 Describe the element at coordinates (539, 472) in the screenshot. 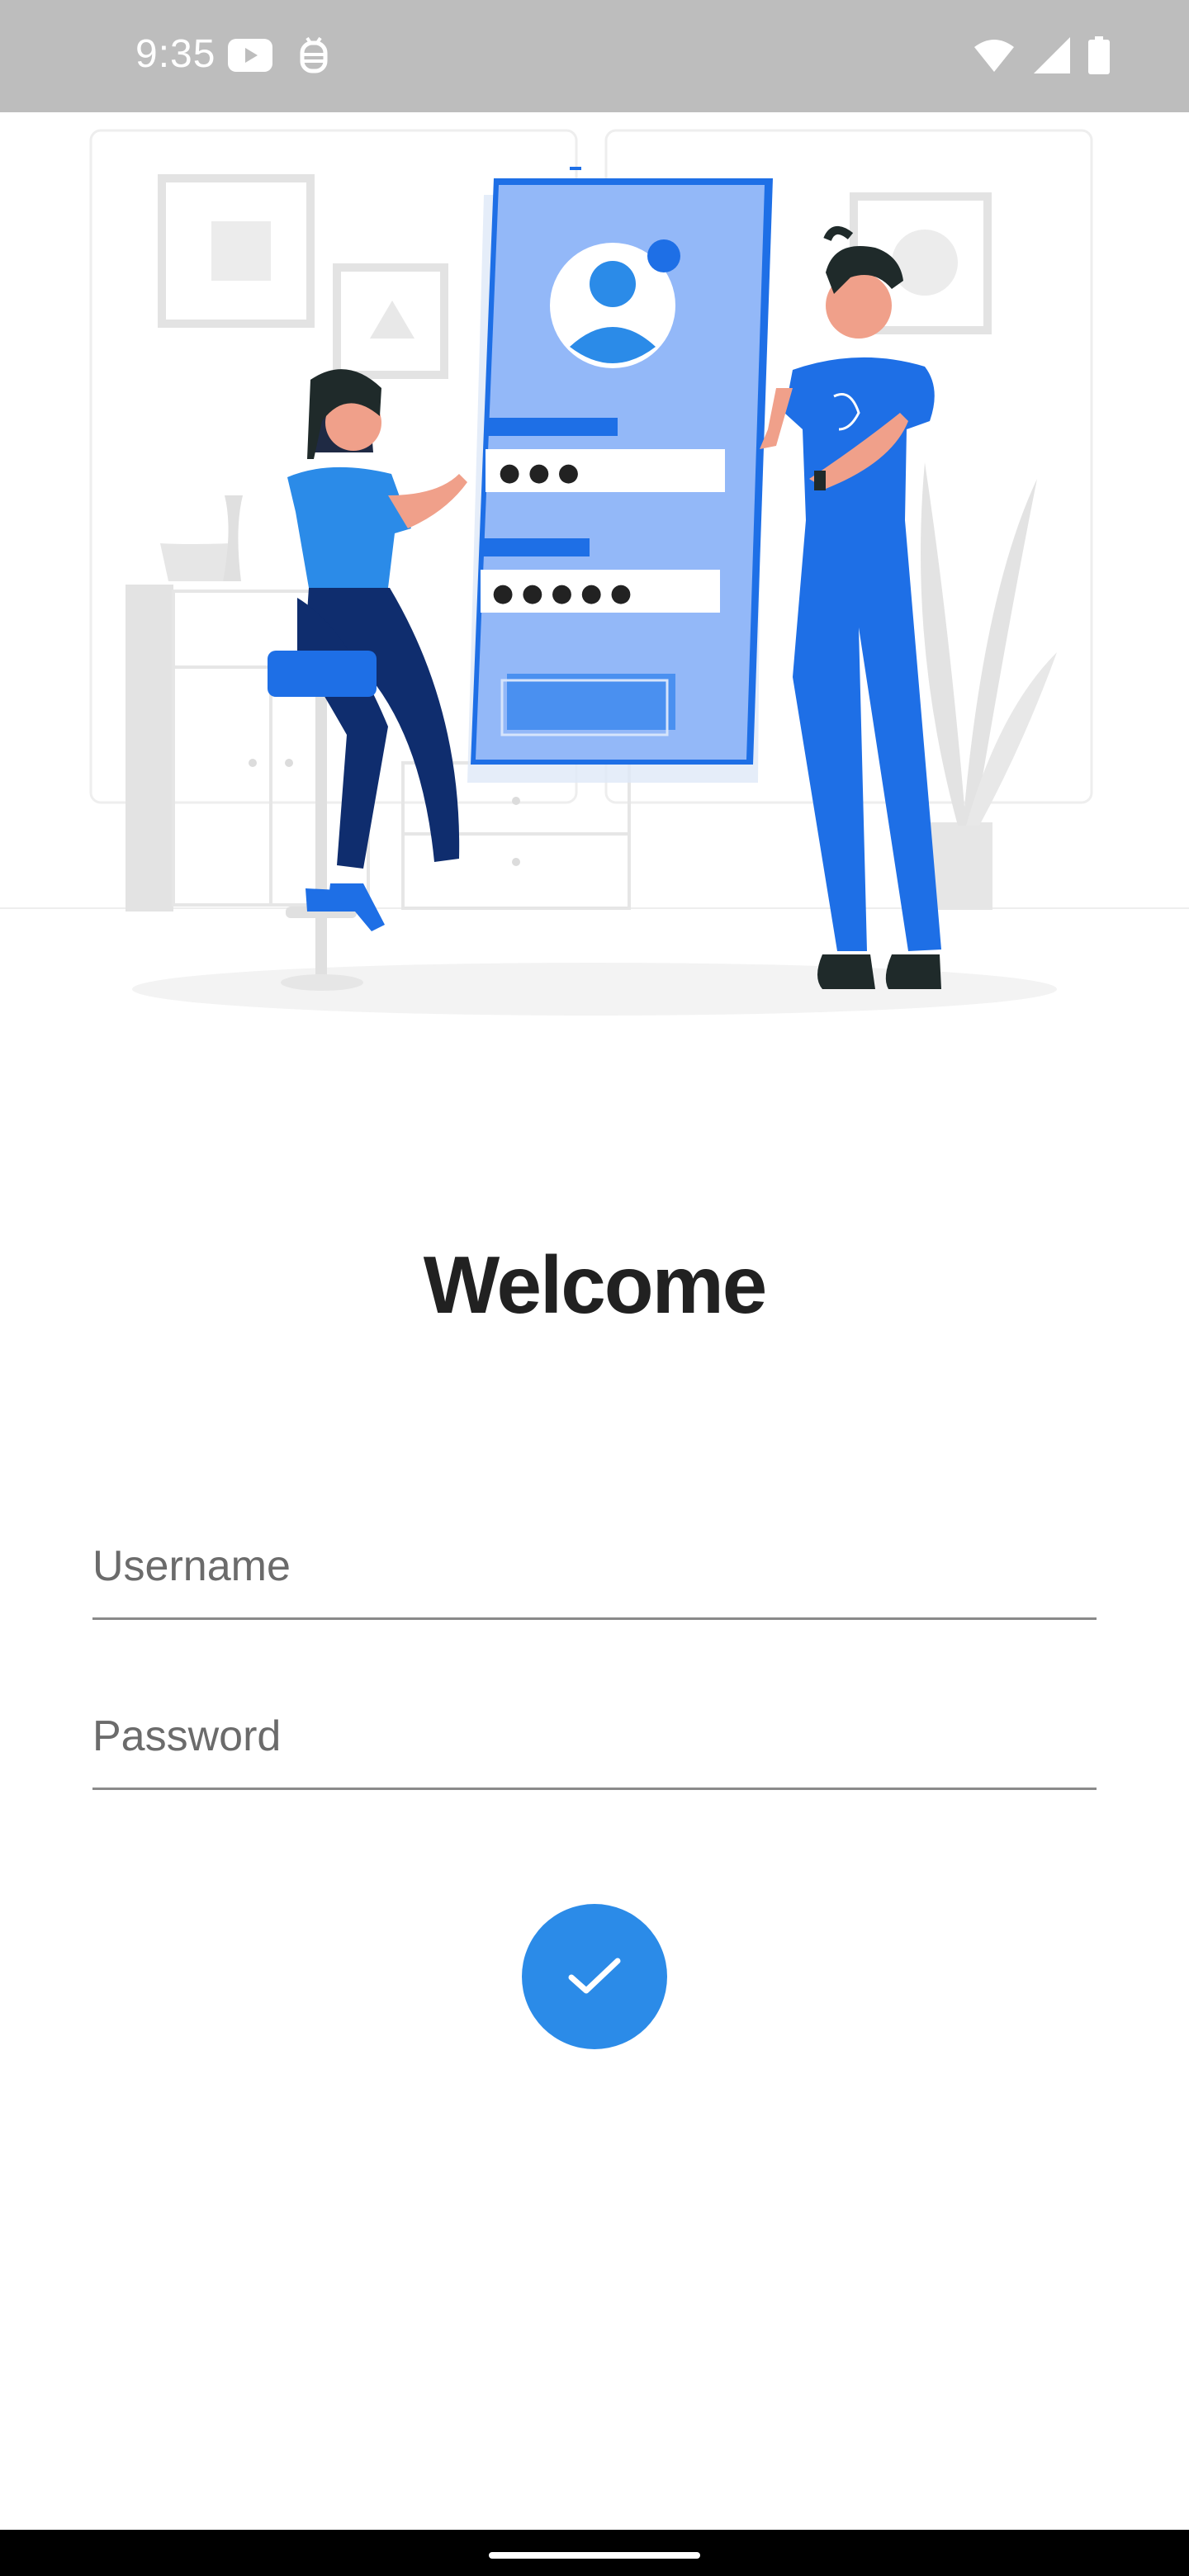

I see `illustration-dots-1: ● ● ●` at that location.